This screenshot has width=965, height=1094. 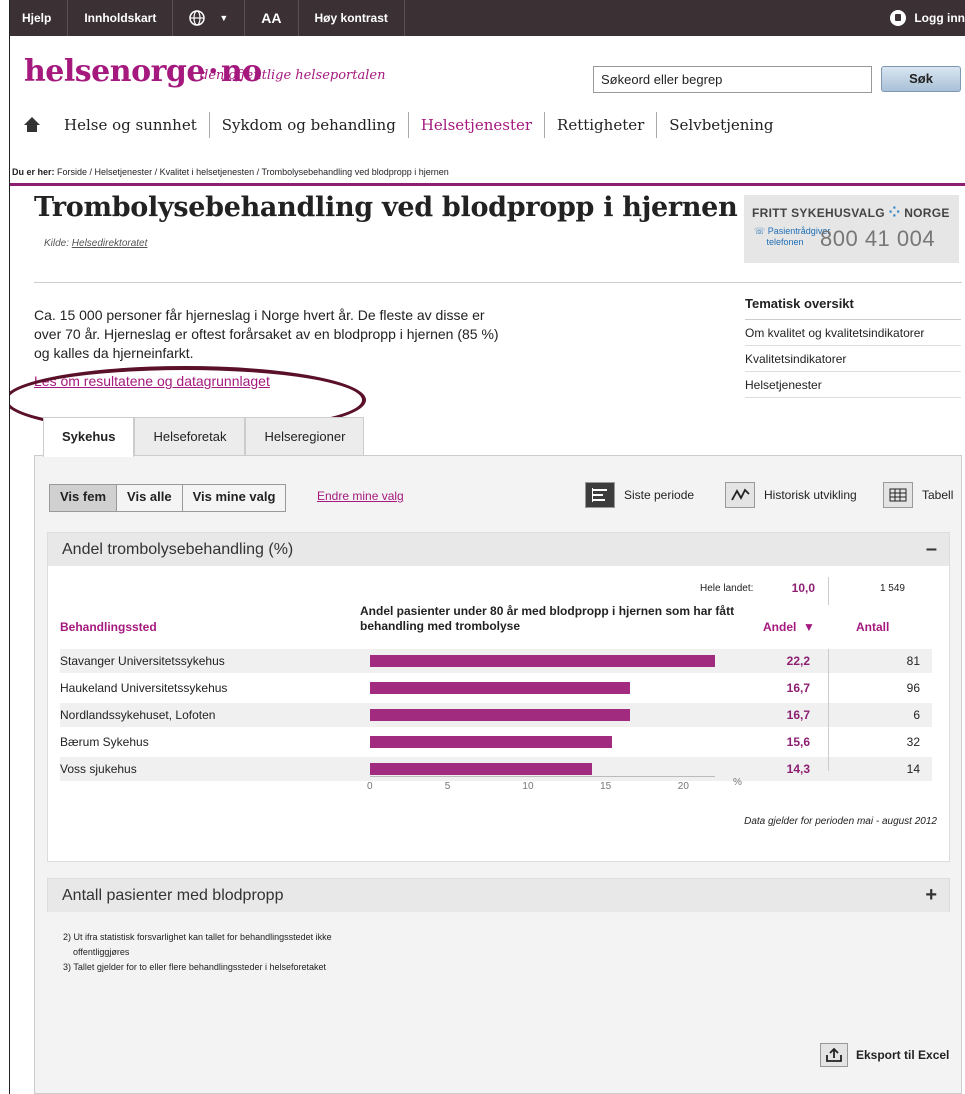 I want to click on high-contrast-link: Høy kontrast, so click(x=352, y=18).